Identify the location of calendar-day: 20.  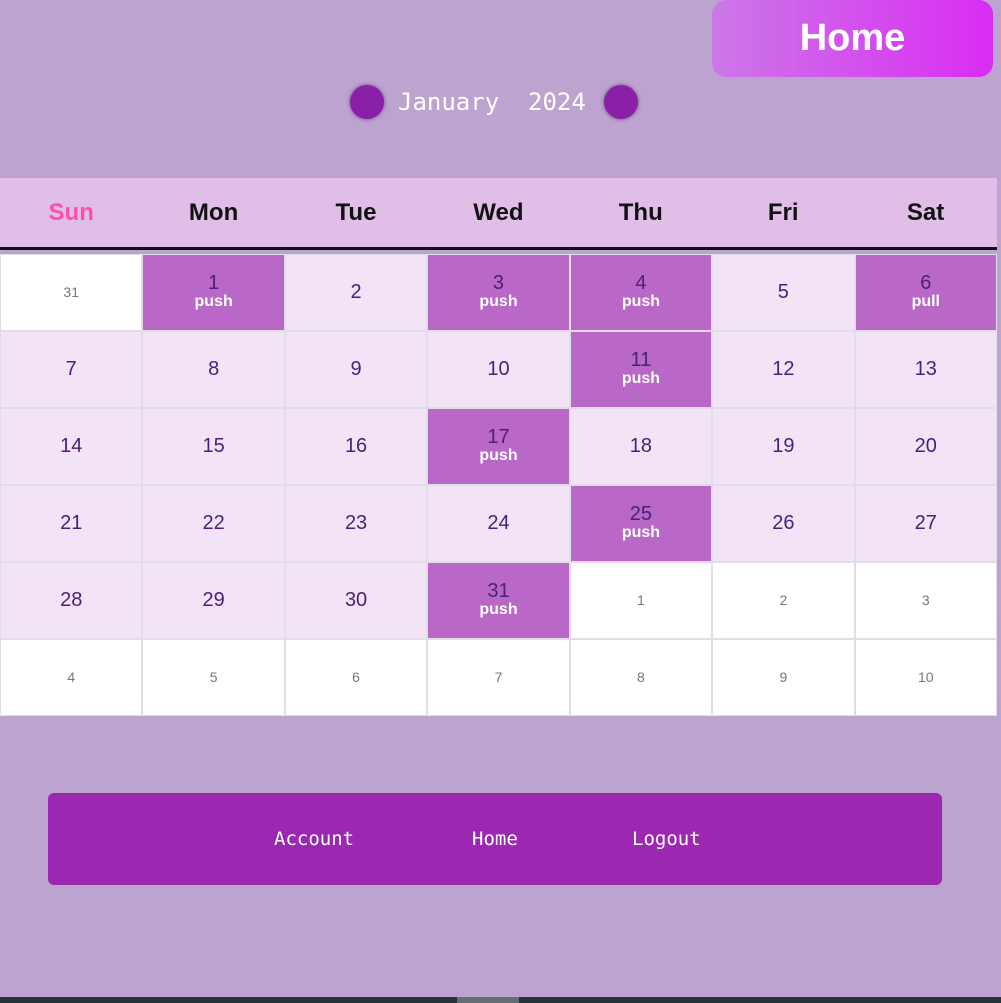
(925, 446).